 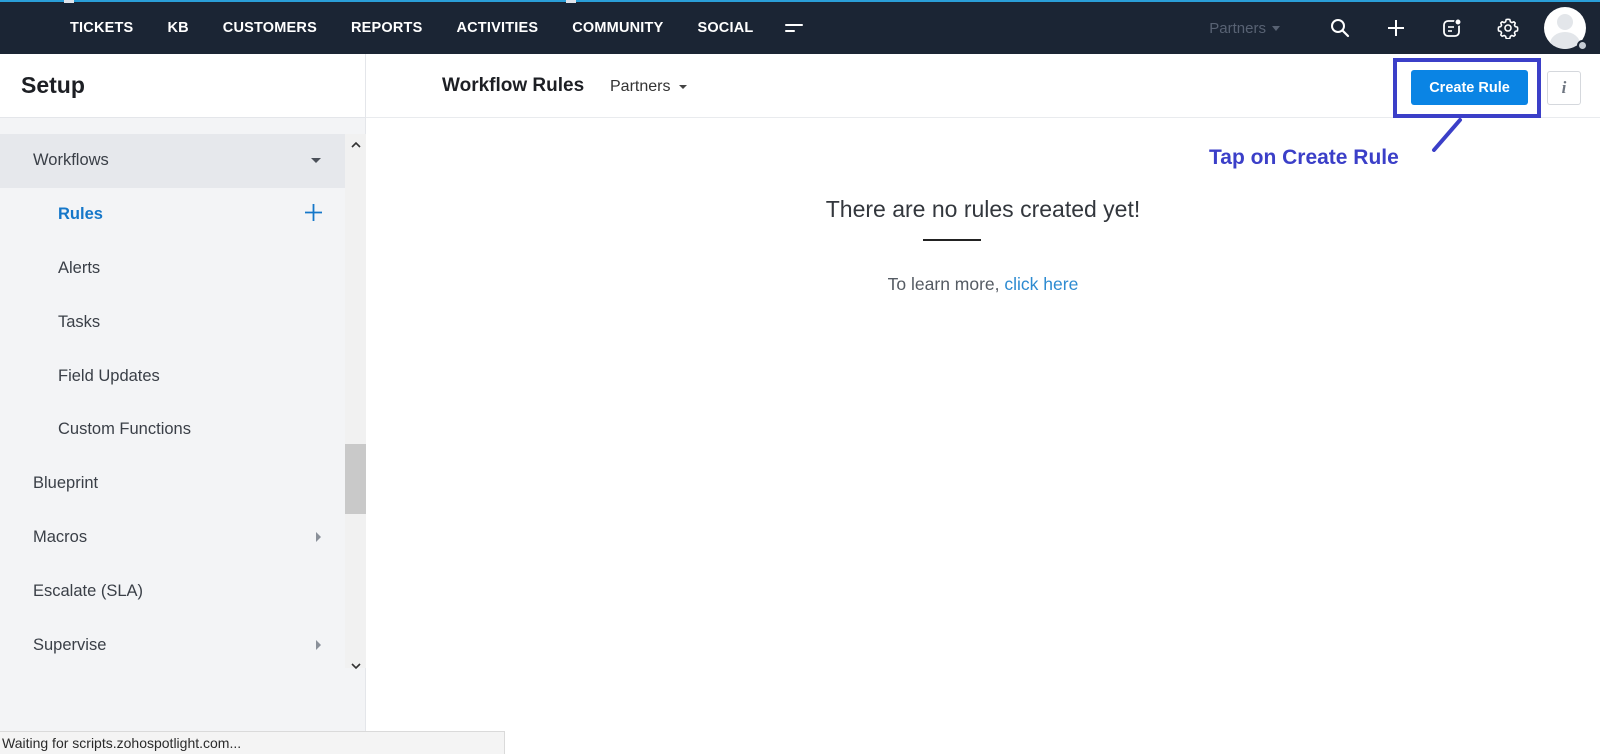 I want to click on empty-state-subtext: To learn more, click here, so click(x=983, y=284).